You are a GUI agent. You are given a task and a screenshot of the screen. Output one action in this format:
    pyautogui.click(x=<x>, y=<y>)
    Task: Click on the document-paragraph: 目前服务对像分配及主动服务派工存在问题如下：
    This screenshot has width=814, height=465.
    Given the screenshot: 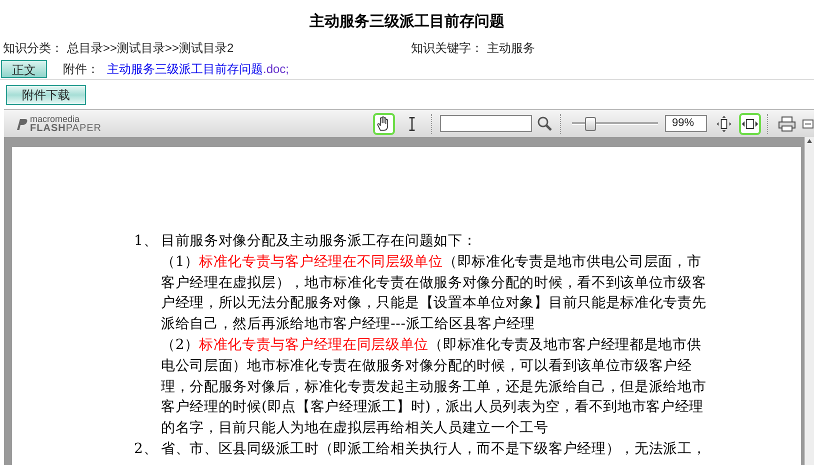 What is the action you would take?
    pyautogui.click(x=319, y=241)
    